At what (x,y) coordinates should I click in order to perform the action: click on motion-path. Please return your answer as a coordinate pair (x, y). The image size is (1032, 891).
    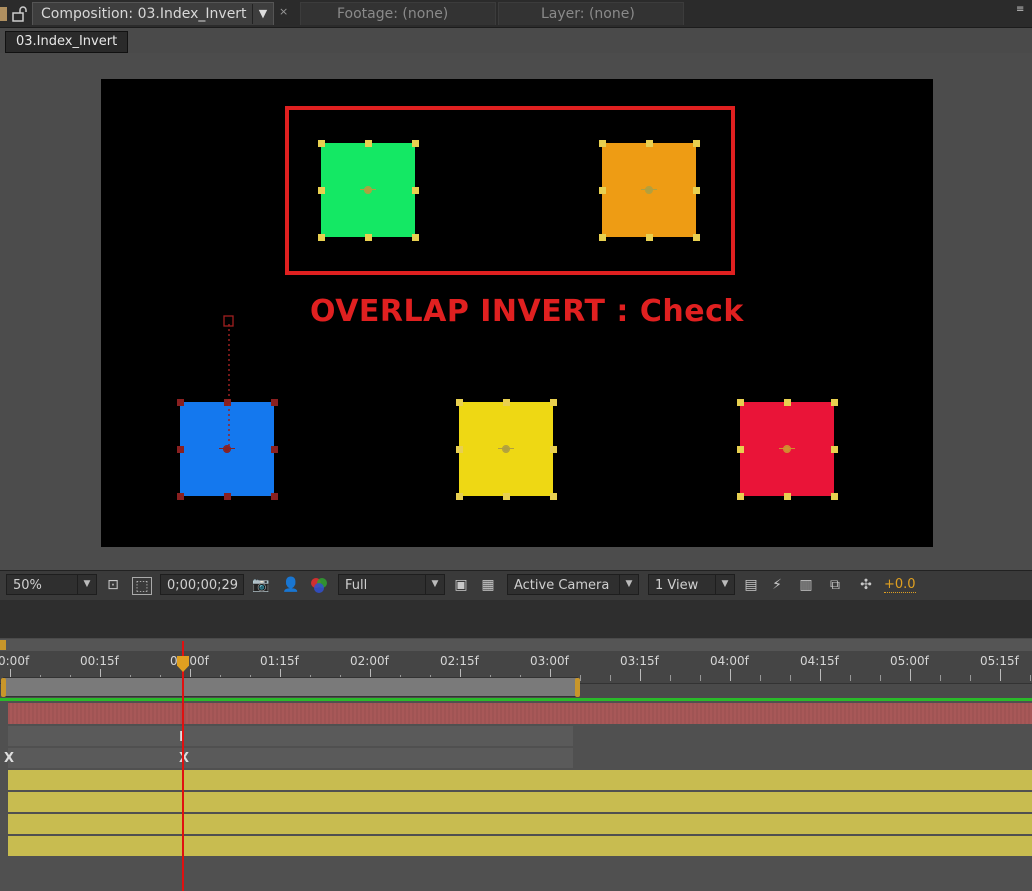
    Looking at the image, I should click on (230, 382).